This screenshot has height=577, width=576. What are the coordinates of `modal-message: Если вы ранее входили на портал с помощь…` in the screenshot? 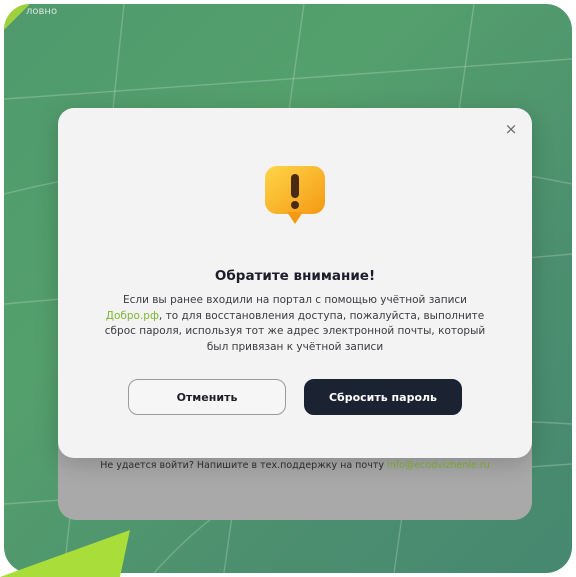 It's located at (295, 324).